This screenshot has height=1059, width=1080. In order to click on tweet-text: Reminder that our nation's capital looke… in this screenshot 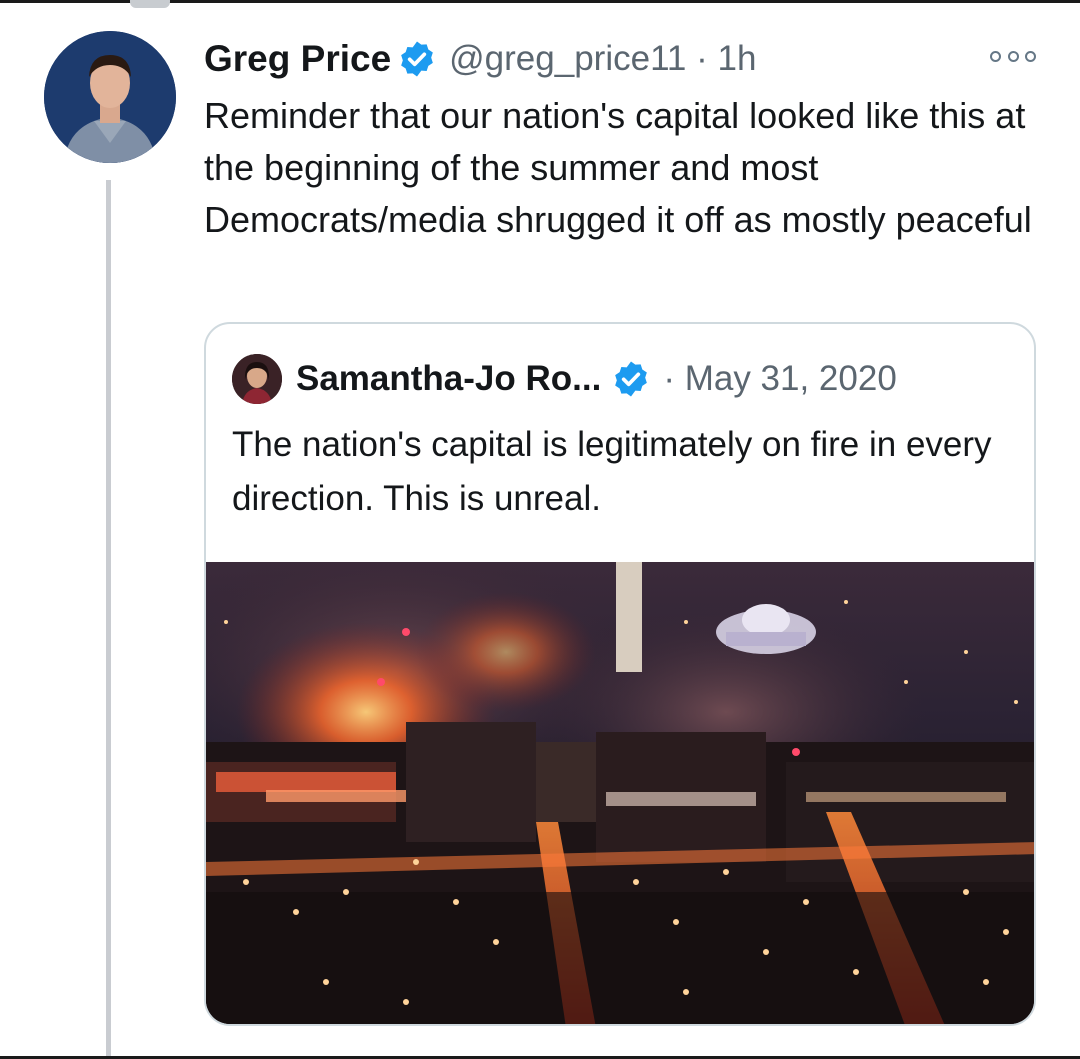, I will do `click(618, 167)`.